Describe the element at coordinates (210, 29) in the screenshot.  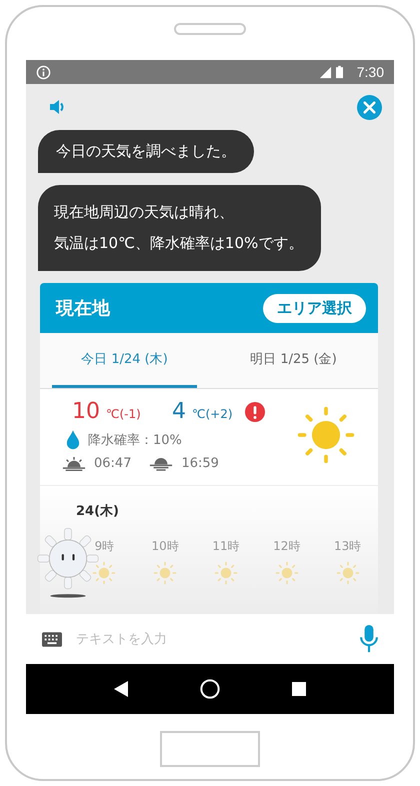
I see `speaker-slot` at that location.